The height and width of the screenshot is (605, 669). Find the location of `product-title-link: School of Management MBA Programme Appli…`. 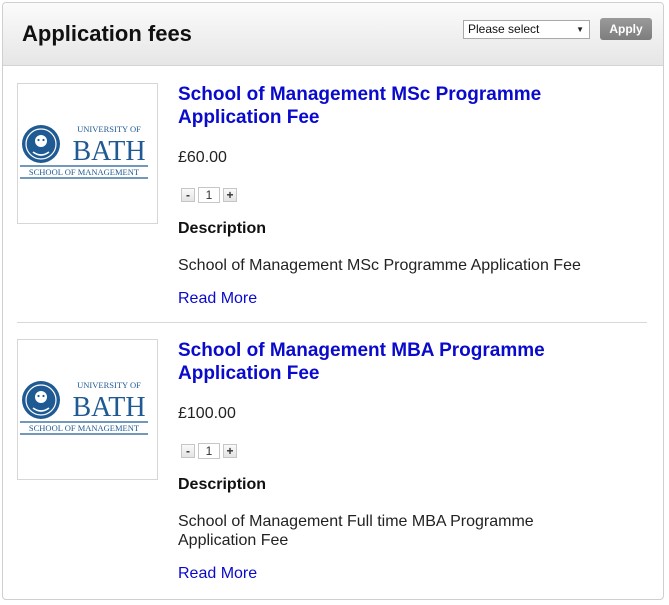

product-title-link: School of Management MBA Programme Appli… is located at coordinates (408, 362).